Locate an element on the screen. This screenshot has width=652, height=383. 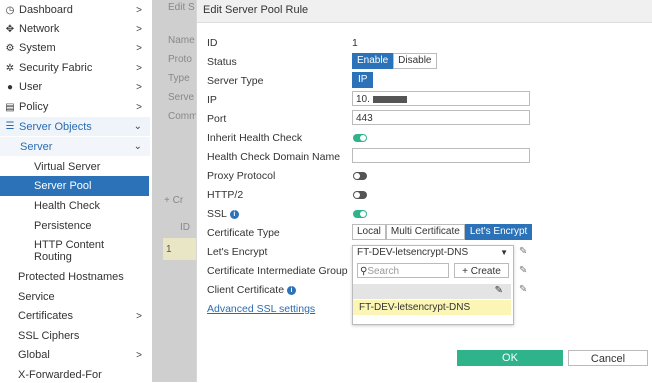
ip-input: 10. is located at coordinates (441, 98).